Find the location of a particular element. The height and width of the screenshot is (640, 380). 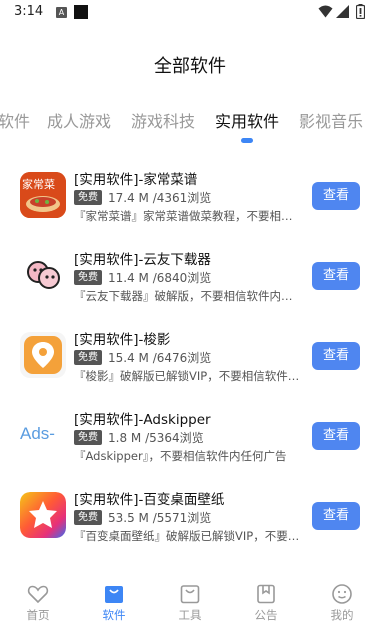

bag-outline-icon is located at coordinates (190, 594).